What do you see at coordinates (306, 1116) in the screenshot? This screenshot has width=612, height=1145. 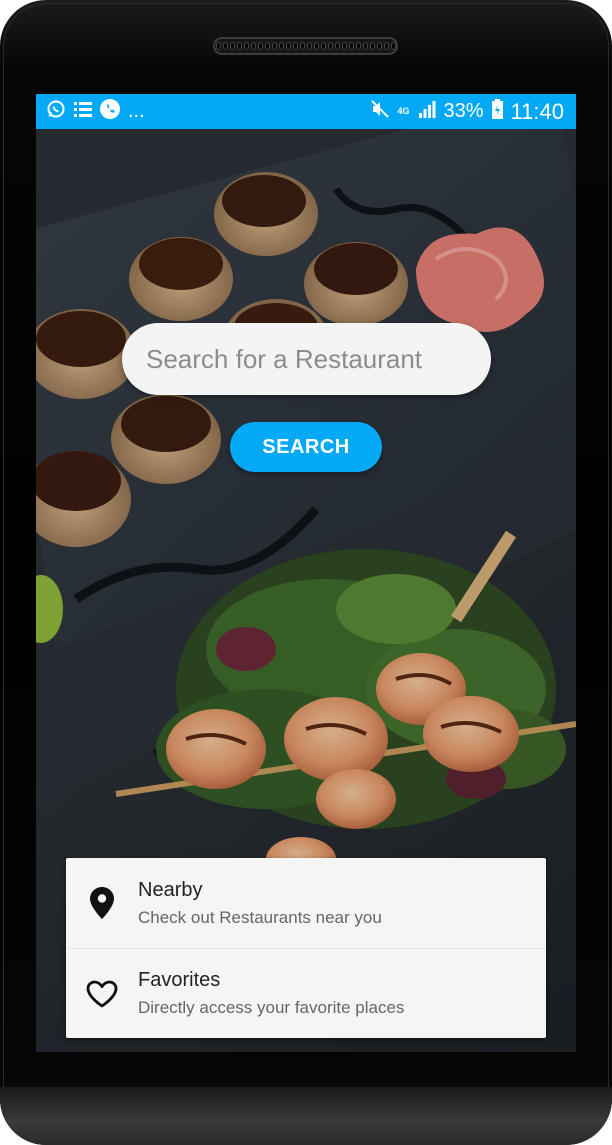 I see `phone-chin` at bounding box center [306, 1116].